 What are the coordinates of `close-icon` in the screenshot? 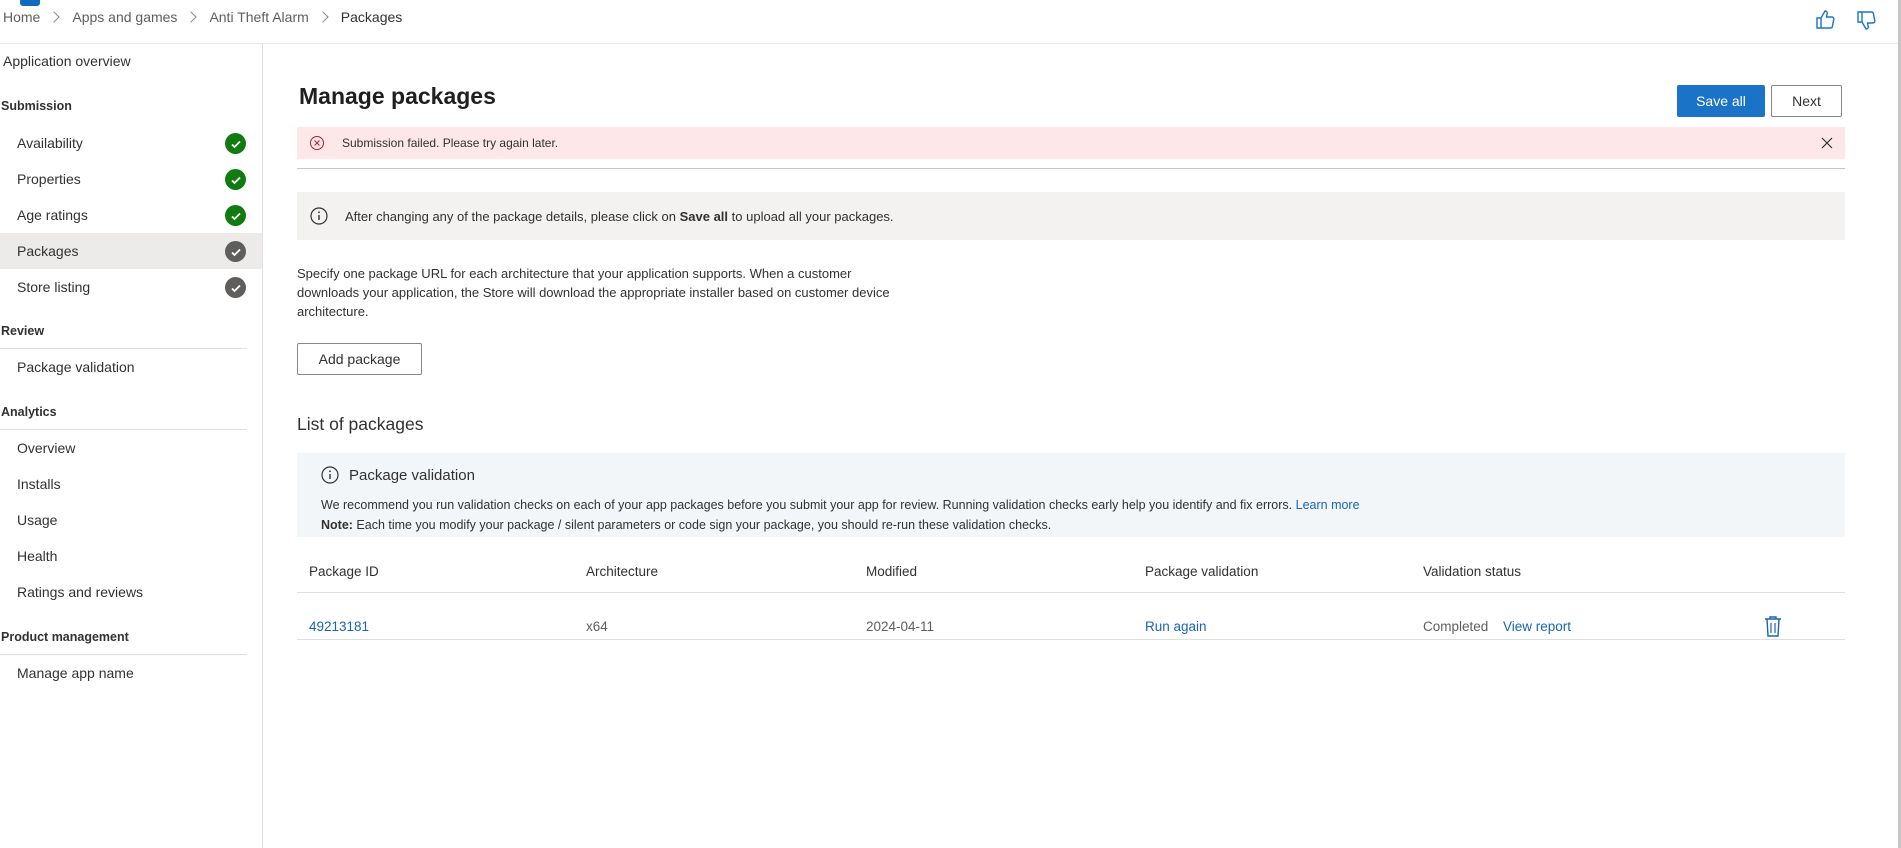 It's located at (1827, 143).